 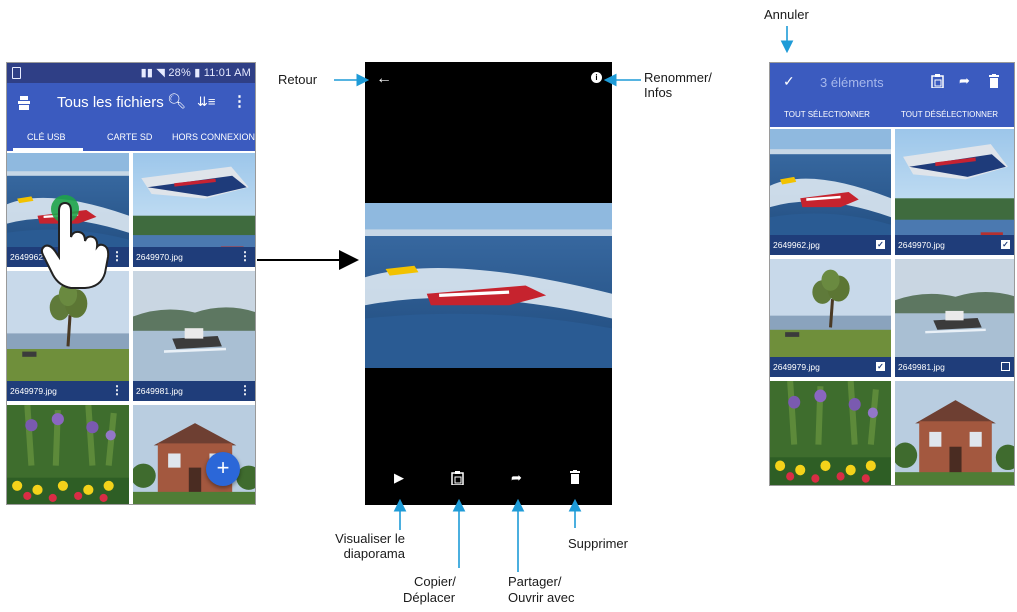 I want to click on annotation-delete: Supprimer, so click(x=598, y=543).